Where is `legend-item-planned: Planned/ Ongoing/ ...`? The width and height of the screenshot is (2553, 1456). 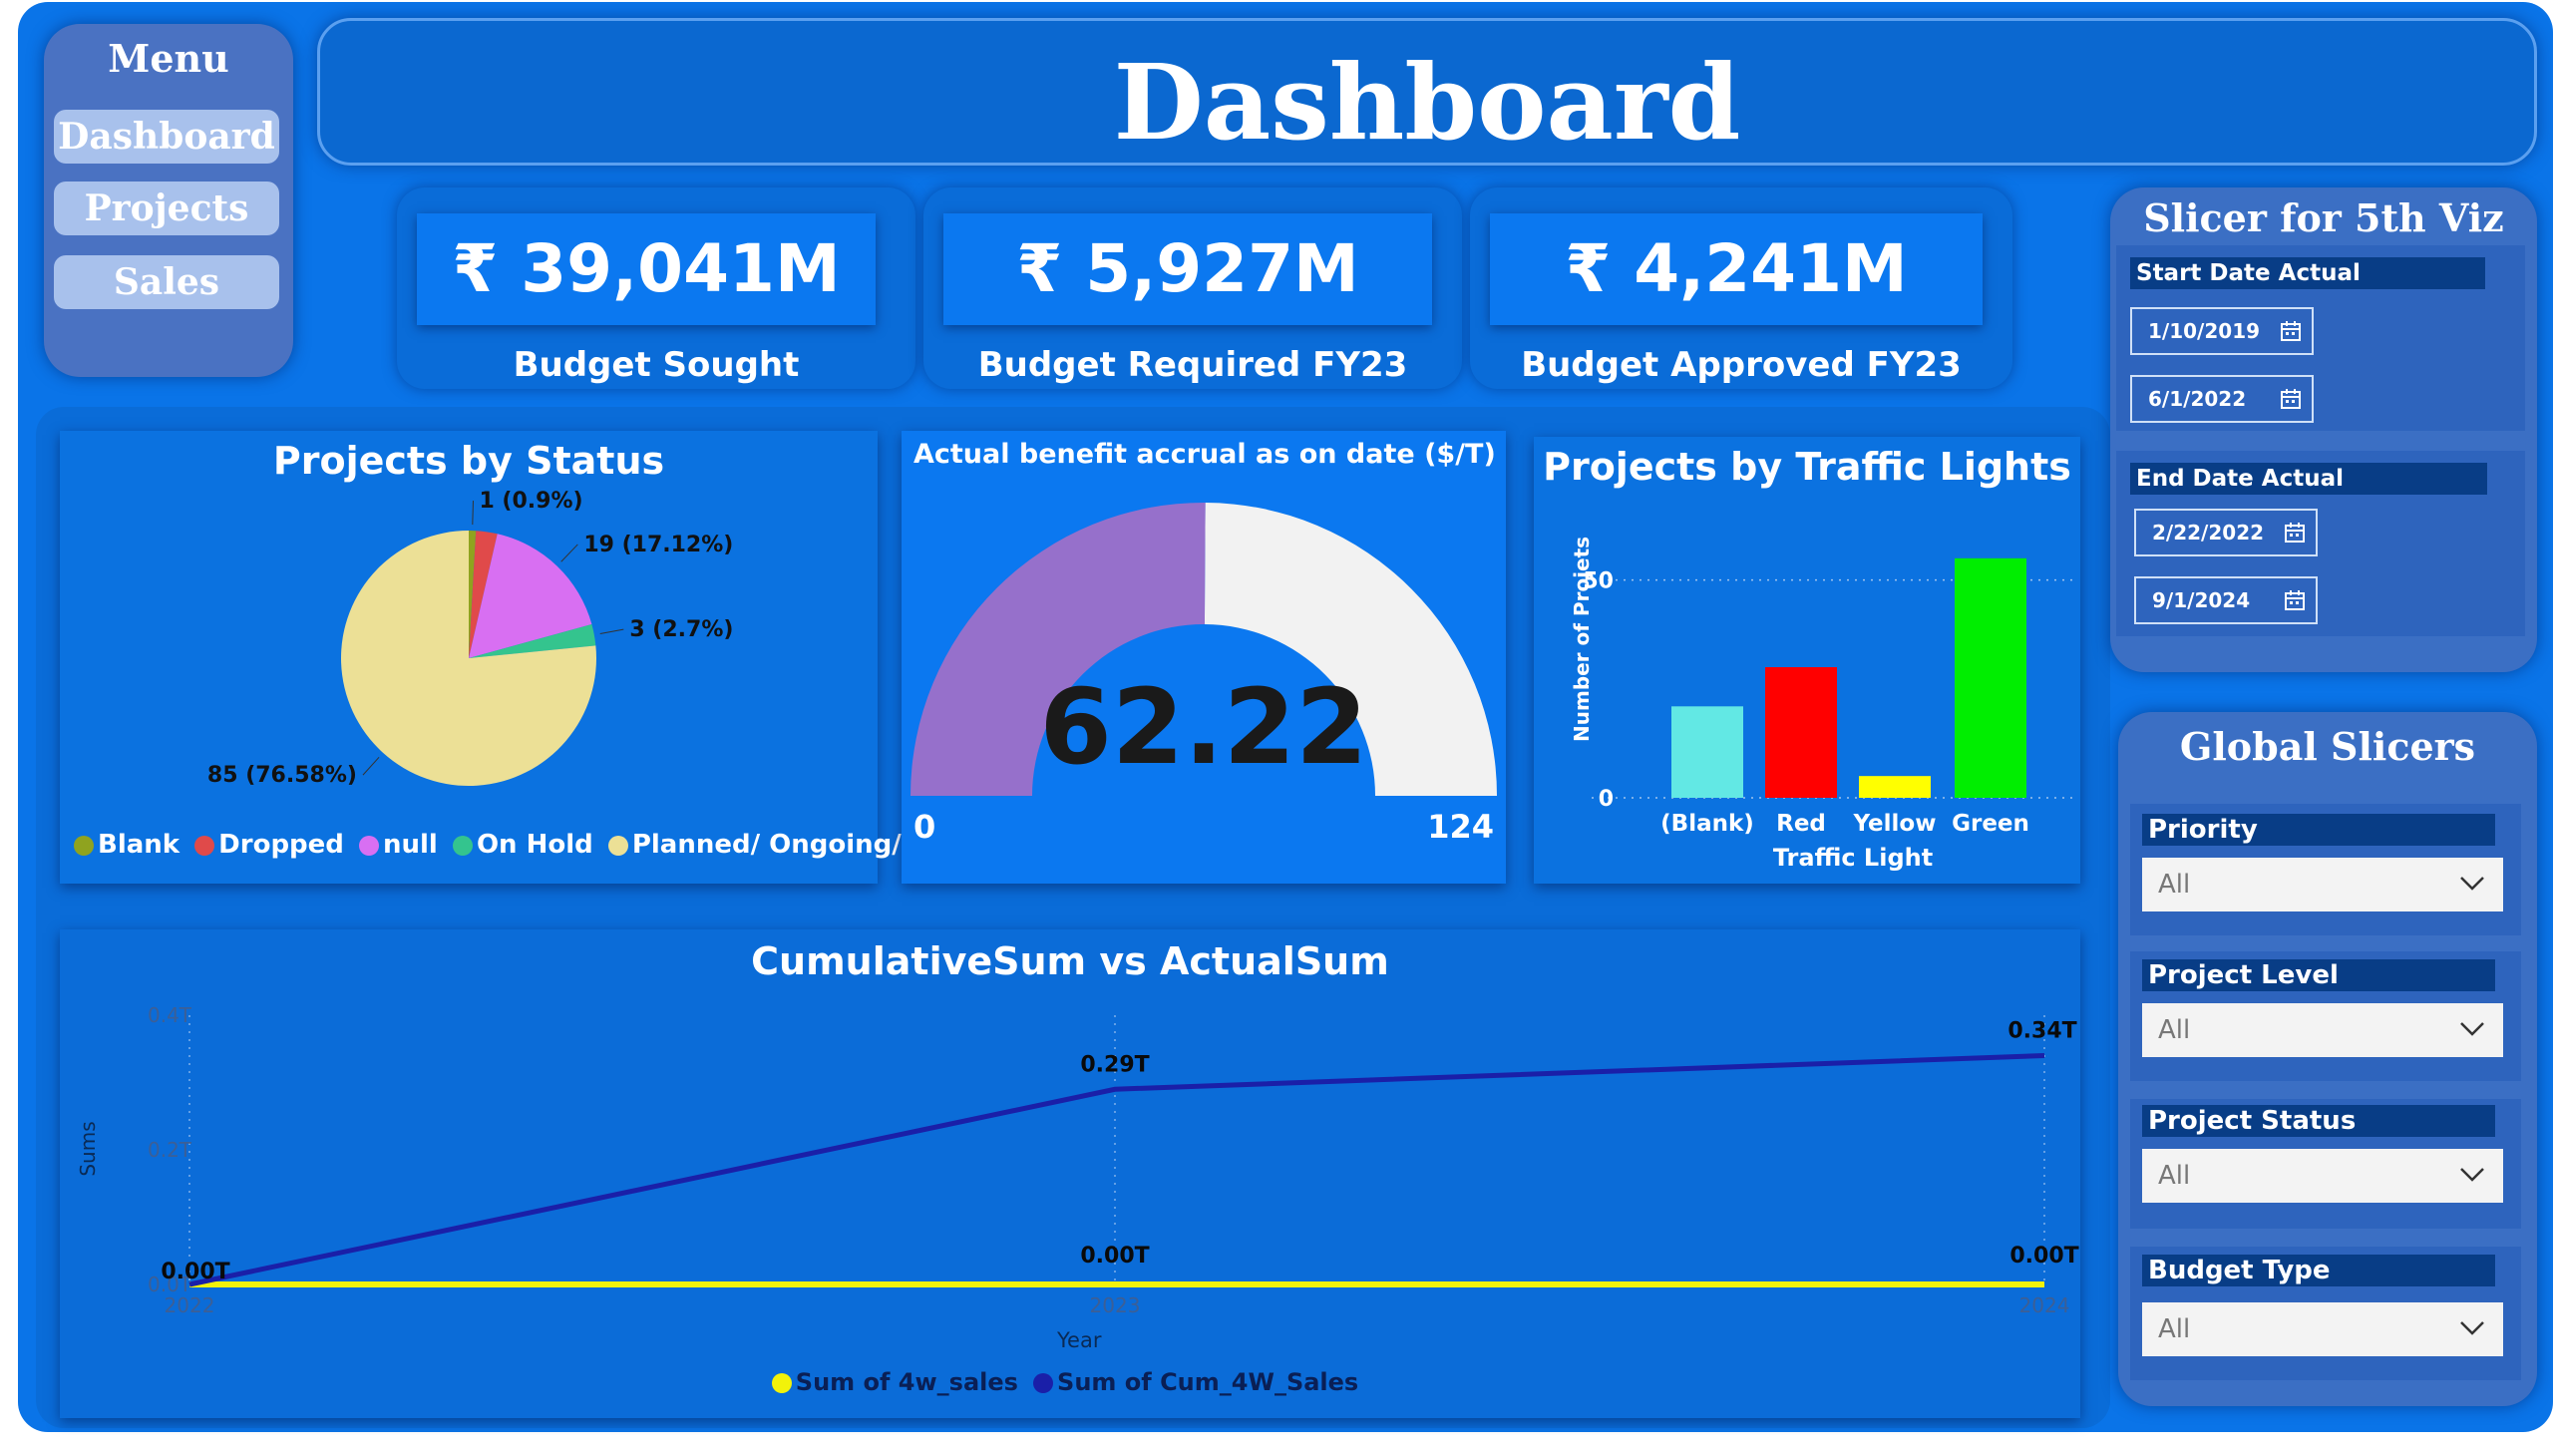
legend-item-planned: Planned/ Ongoing/ ... is located at coordinates (773, 845).